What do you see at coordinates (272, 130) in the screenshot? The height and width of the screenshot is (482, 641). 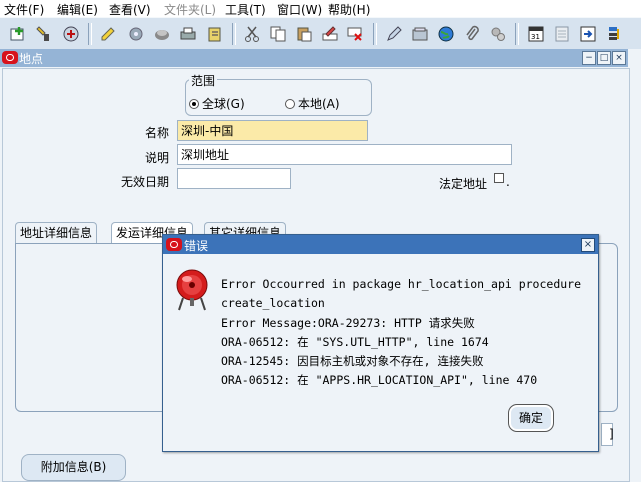 I see `name-field: 深圳-中国` at bounding box center [272, 130].